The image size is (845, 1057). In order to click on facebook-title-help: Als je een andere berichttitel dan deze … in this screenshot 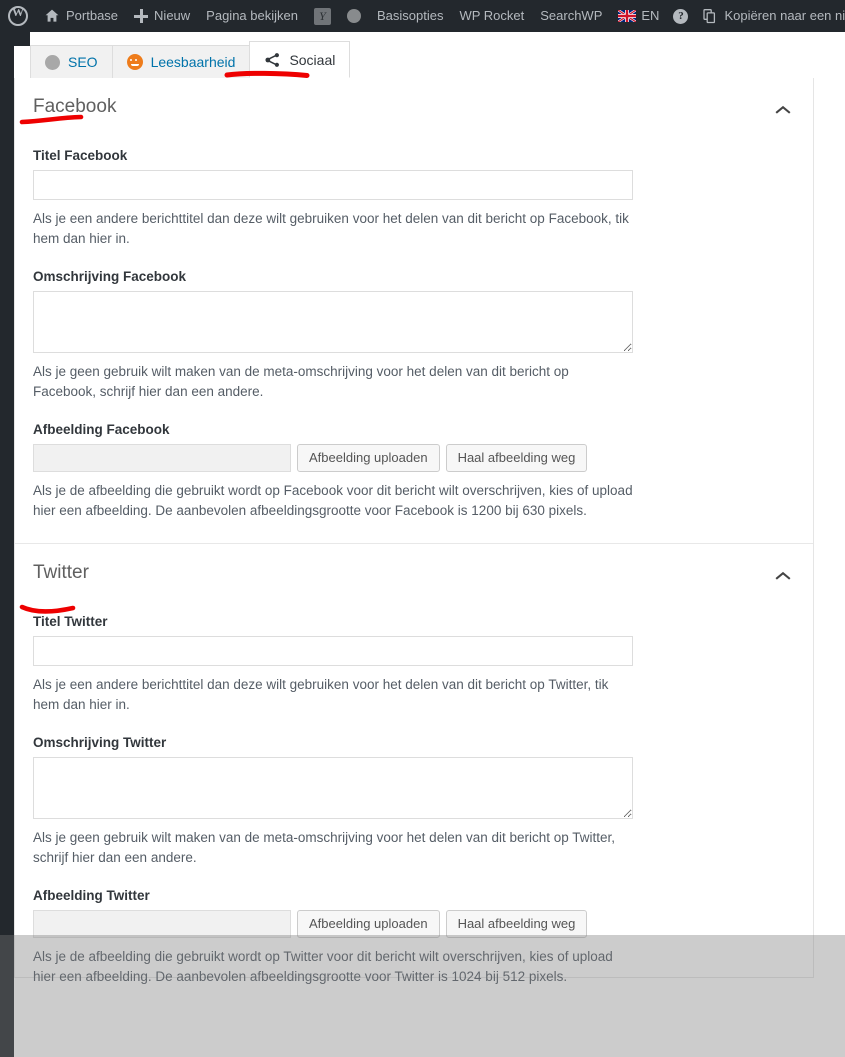, I will do `click(331, 228)`.